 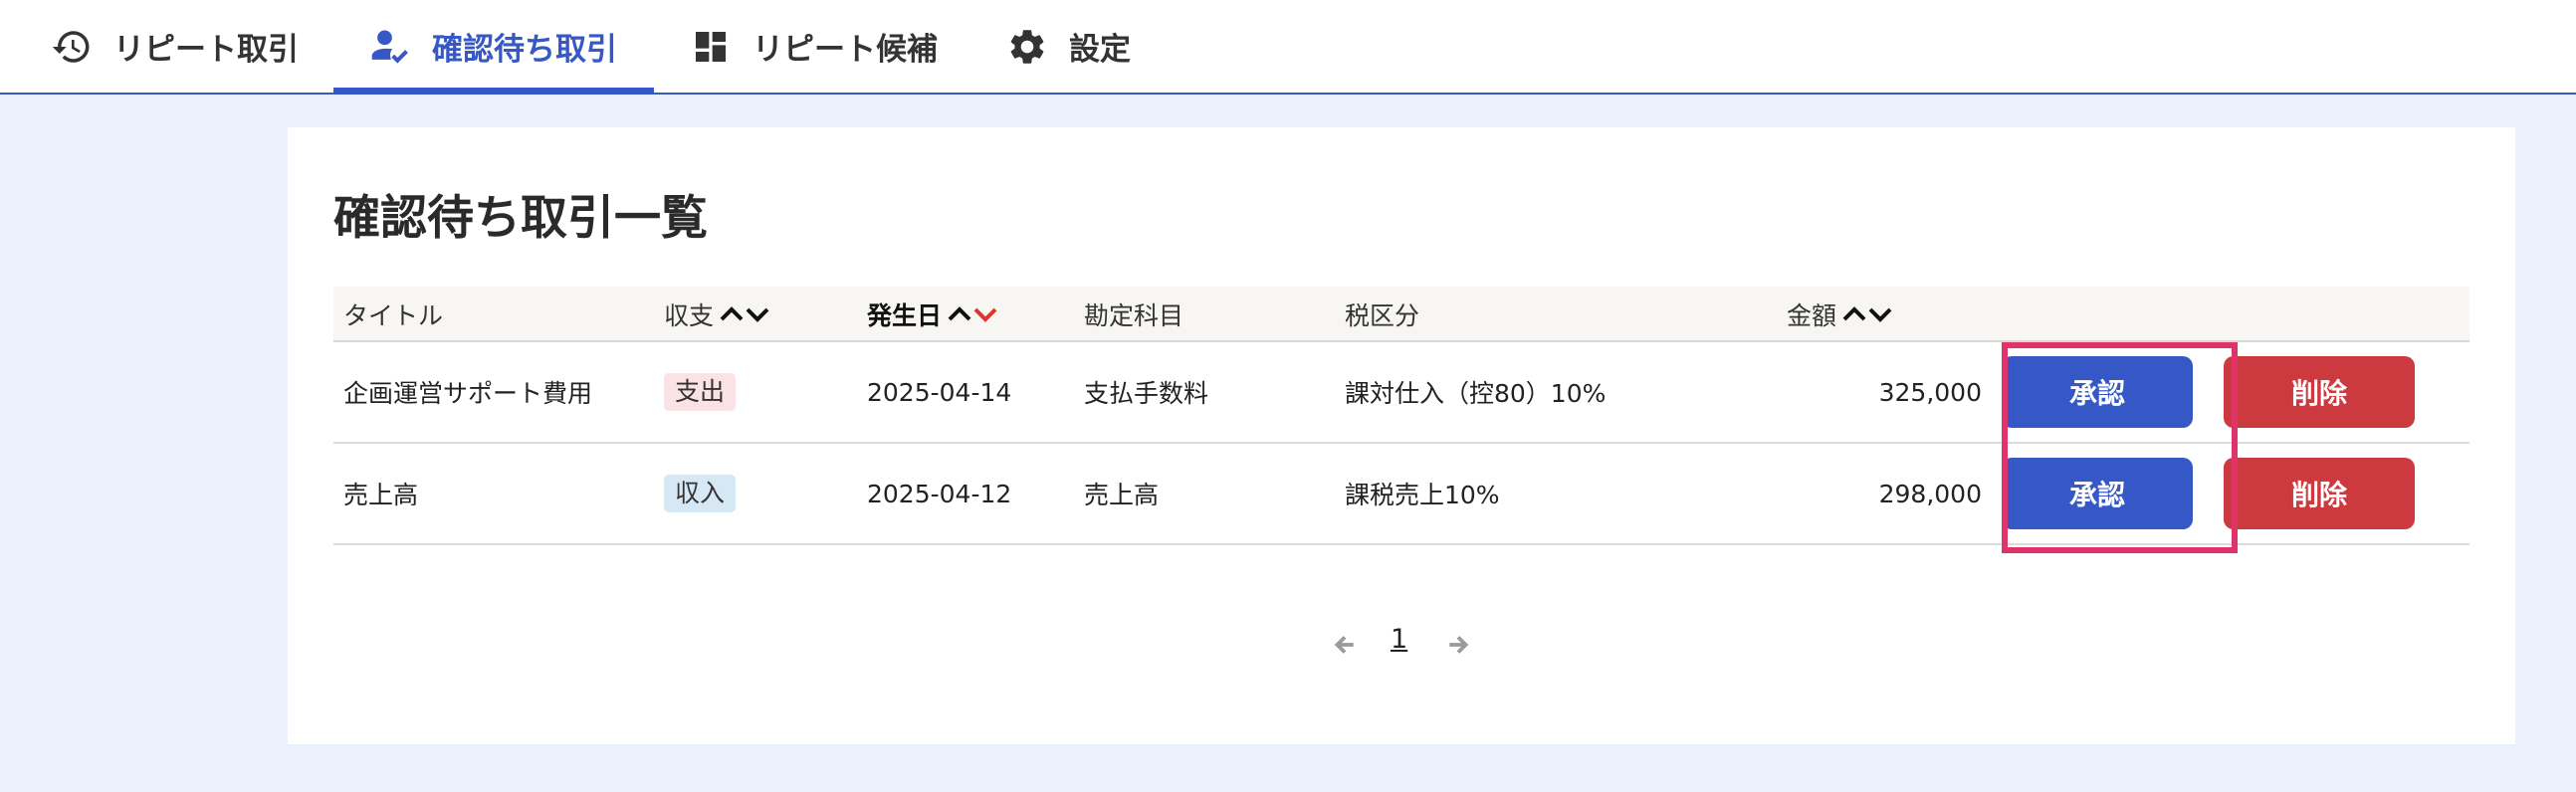 What do you see at coordinates (381, 495) in the screenshot?
I see `cell-title: 売上高` at bounding box center [381, 495].